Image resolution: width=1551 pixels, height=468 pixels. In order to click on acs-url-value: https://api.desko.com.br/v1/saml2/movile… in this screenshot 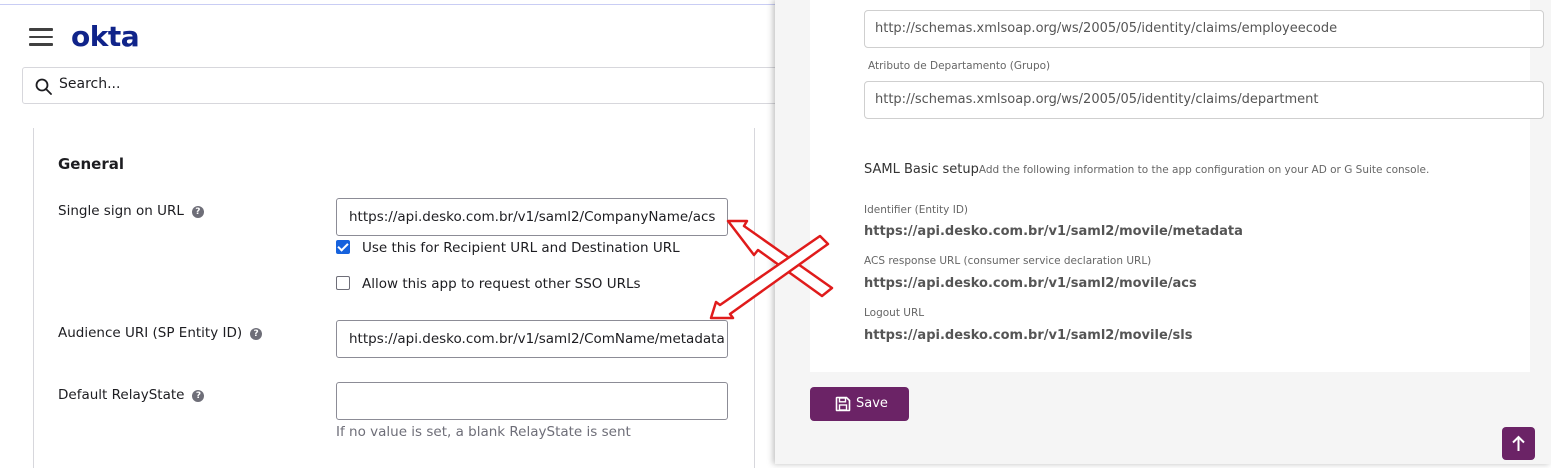, I will do `click(1030, 283)`.